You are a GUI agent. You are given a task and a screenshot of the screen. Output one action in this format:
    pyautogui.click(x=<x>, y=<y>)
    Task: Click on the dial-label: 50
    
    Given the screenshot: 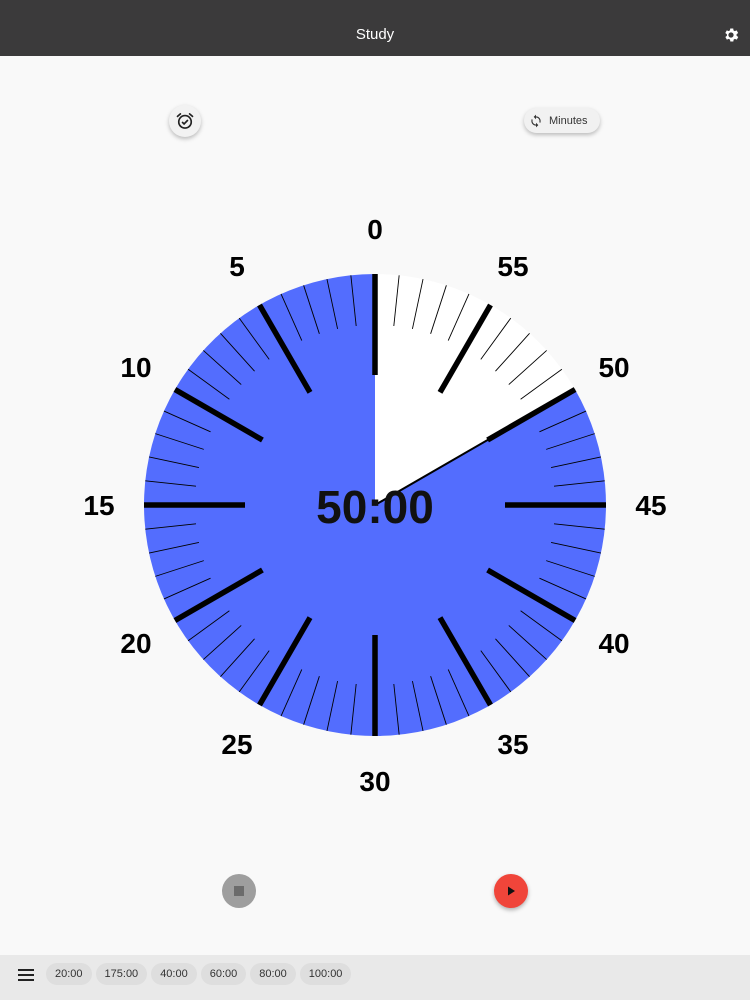 What is the action you would take?
    pyautogui.click(x=613, y=367)
    